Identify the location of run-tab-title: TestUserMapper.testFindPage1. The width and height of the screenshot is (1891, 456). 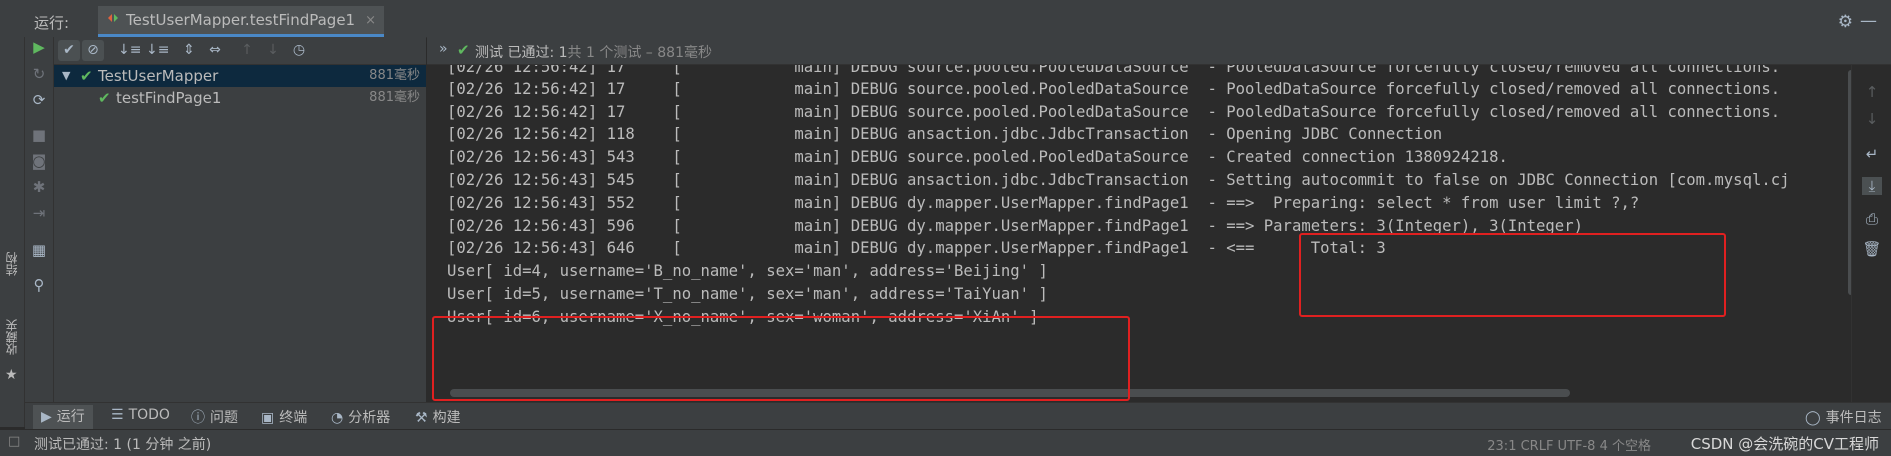
(241, 20).